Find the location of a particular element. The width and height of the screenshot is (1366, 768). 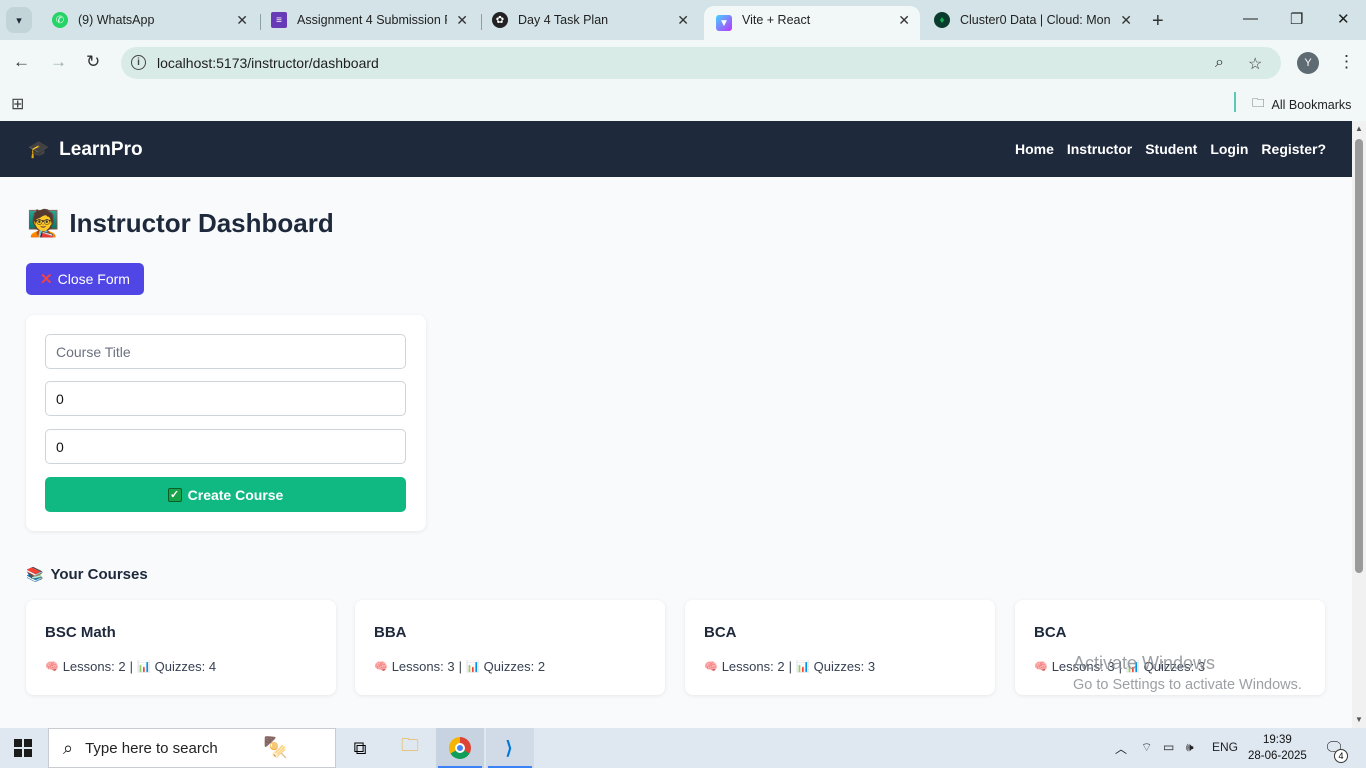

course-stats: 🧠 Lessons: 2 | 📊 Quizzes: 3 is located at coordinates (790, 666).